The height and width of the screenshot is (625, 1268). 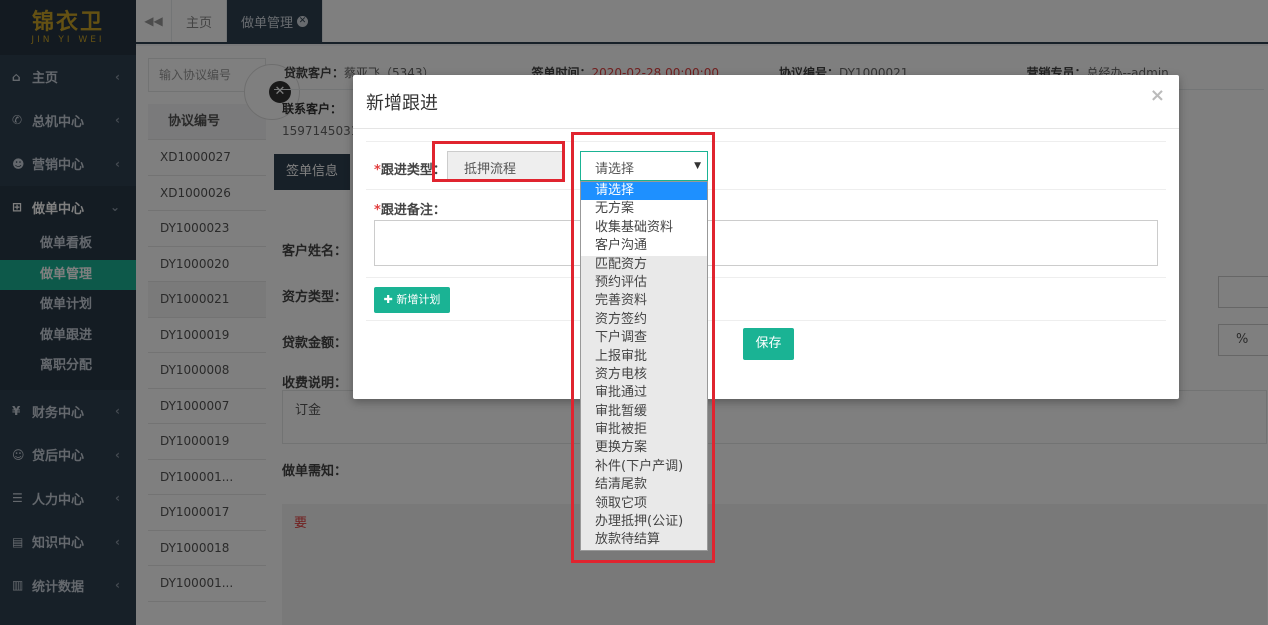 I want to click on modal-title: 新增跟进, so click(x=402, y=103).